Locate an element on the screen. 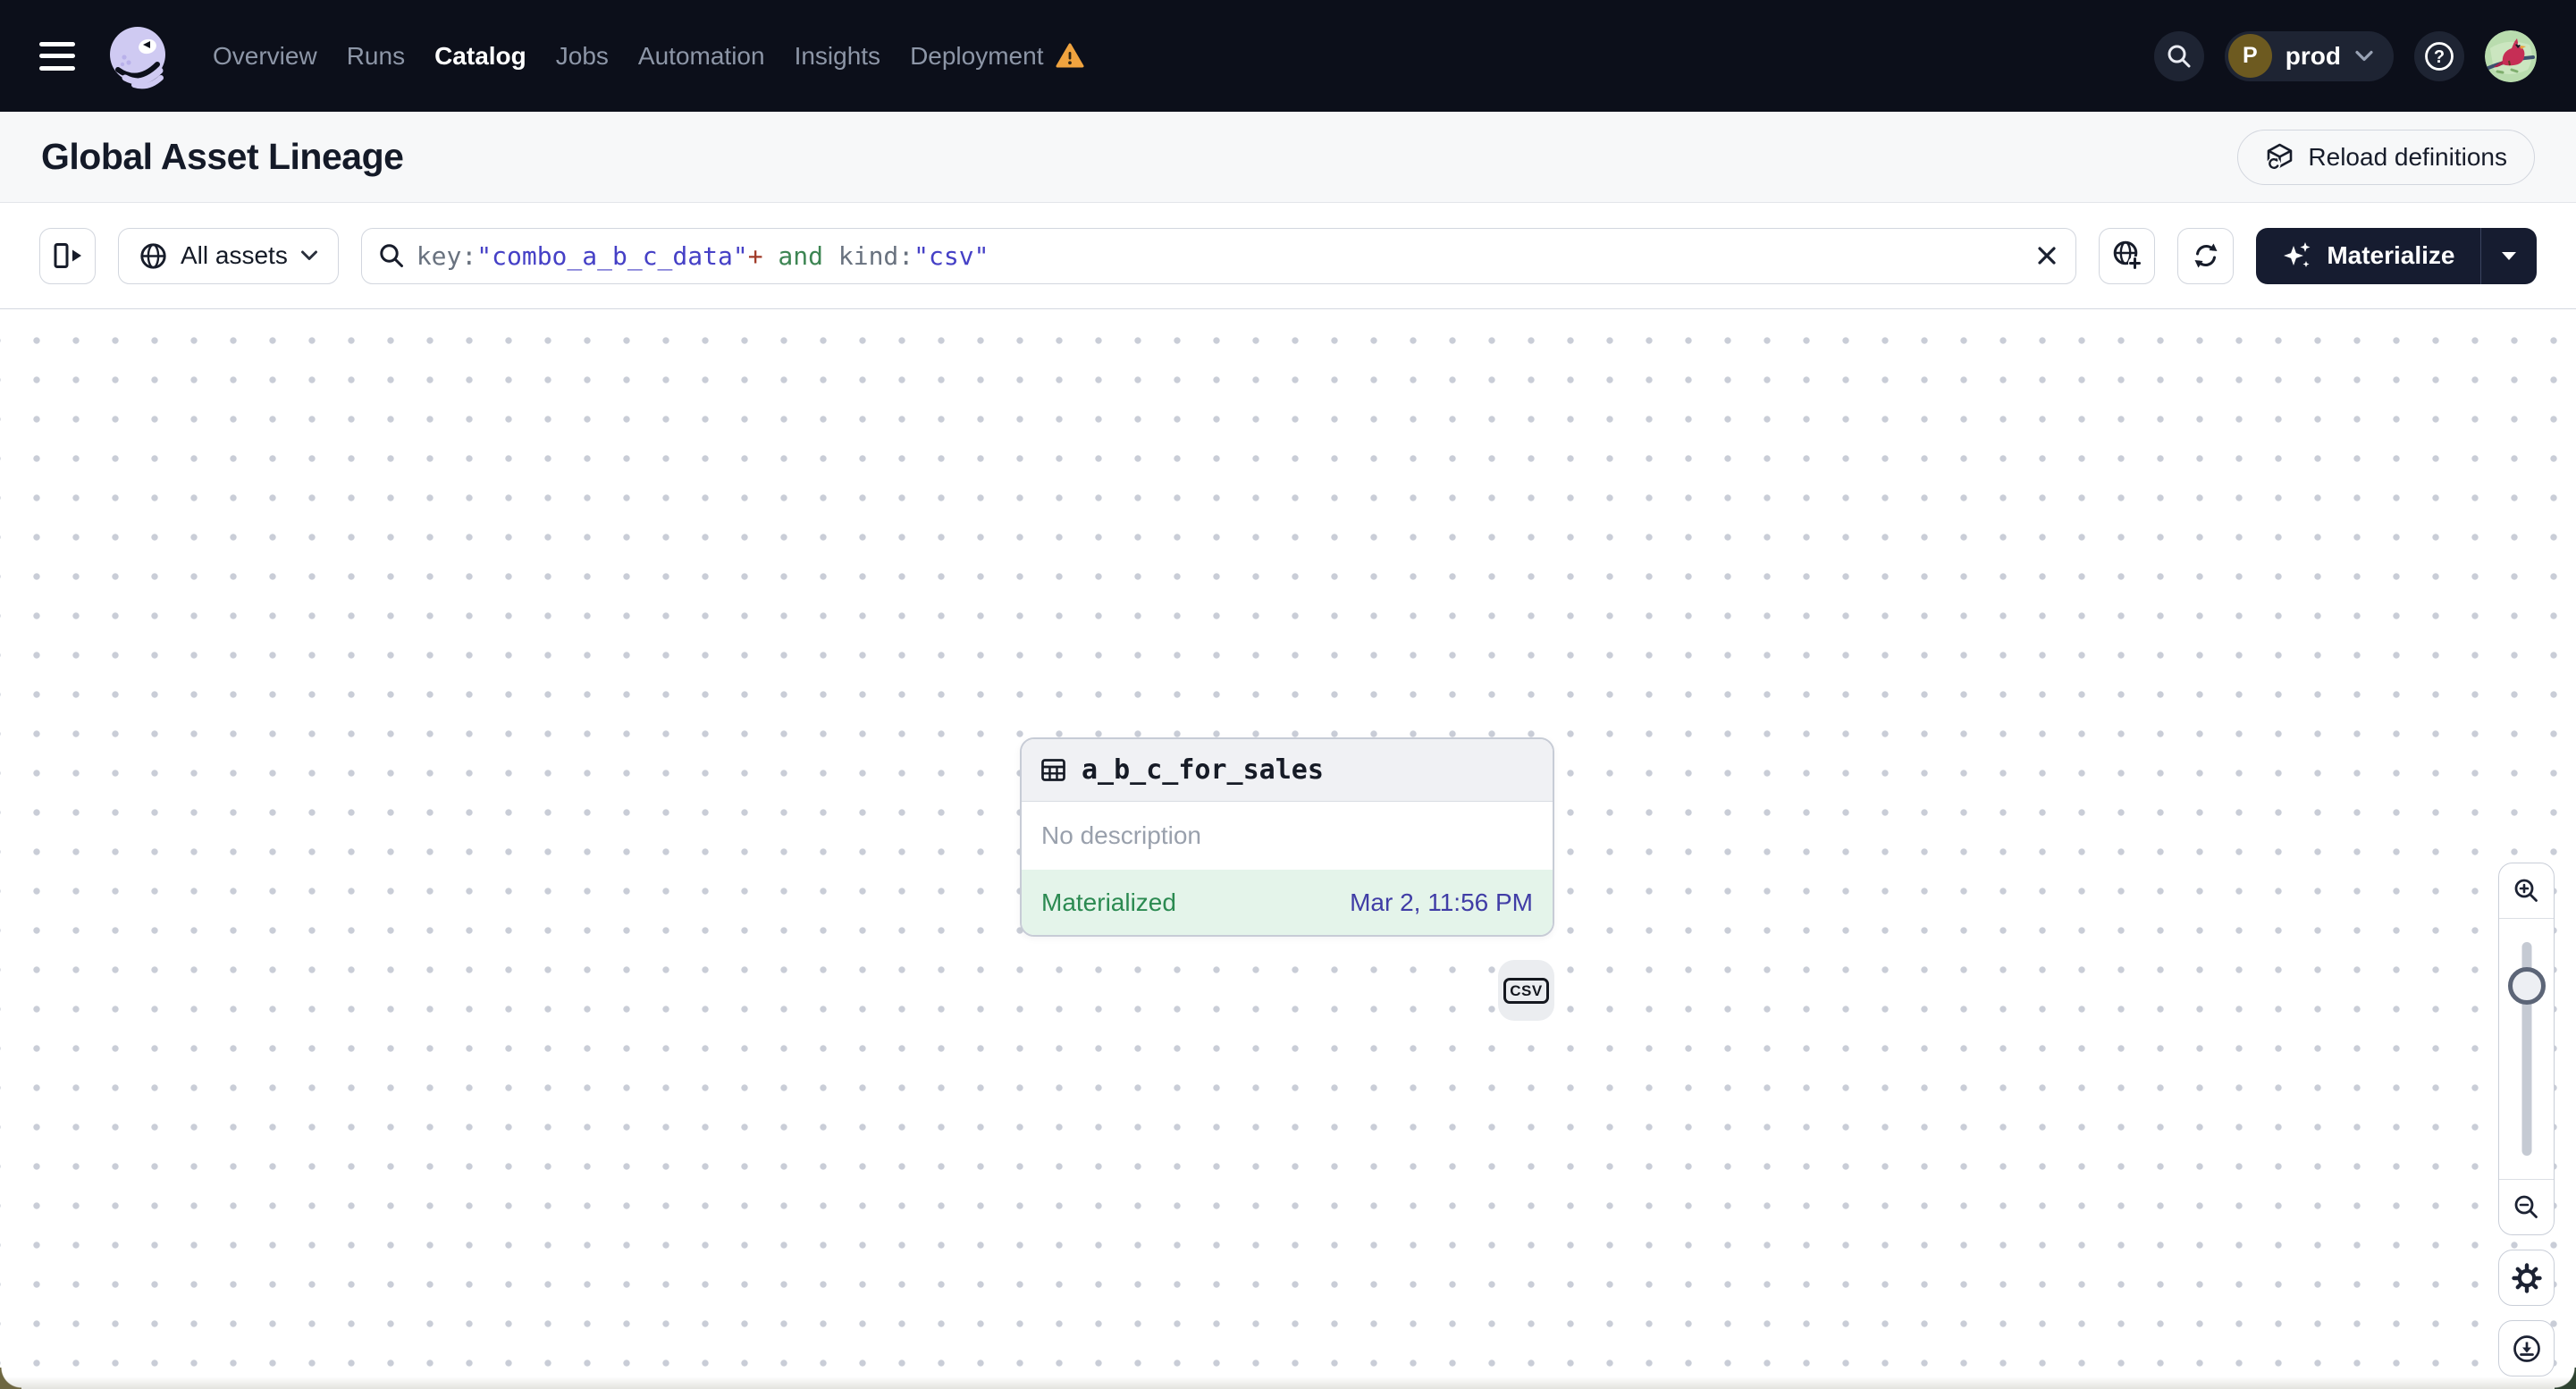 This screenshot has width=2576, height=1389. reload-definitions-label: Reload definitions is located at coordinates (2407, 156).